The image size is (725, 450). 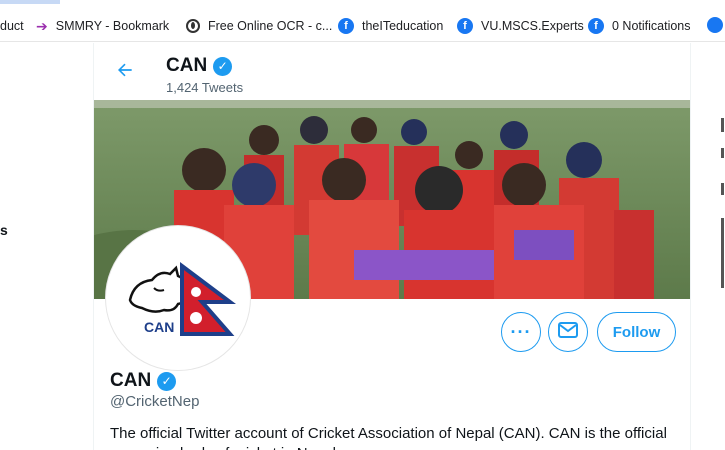 What do you see at coordinates (193, 26) in the screenshot?
I see `ocr-icon` at bounding box center [193, 26].